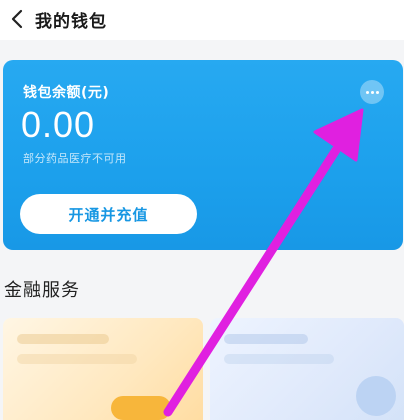 Image resolution: width=404 pixels, height=420 pixels. What do you see at coordinates (307, 369) in the screenshot?
I see `finance-promo-card-right` at bounding box center [307, 369].